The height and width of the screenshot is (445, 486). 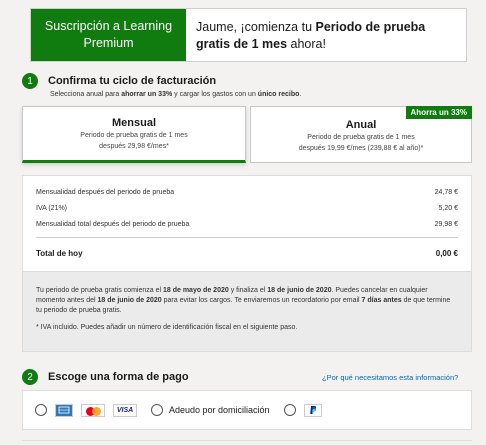 I want to click on info-text: Tu periodo de prueba gratis comienza el, so click(x=99, y=290).